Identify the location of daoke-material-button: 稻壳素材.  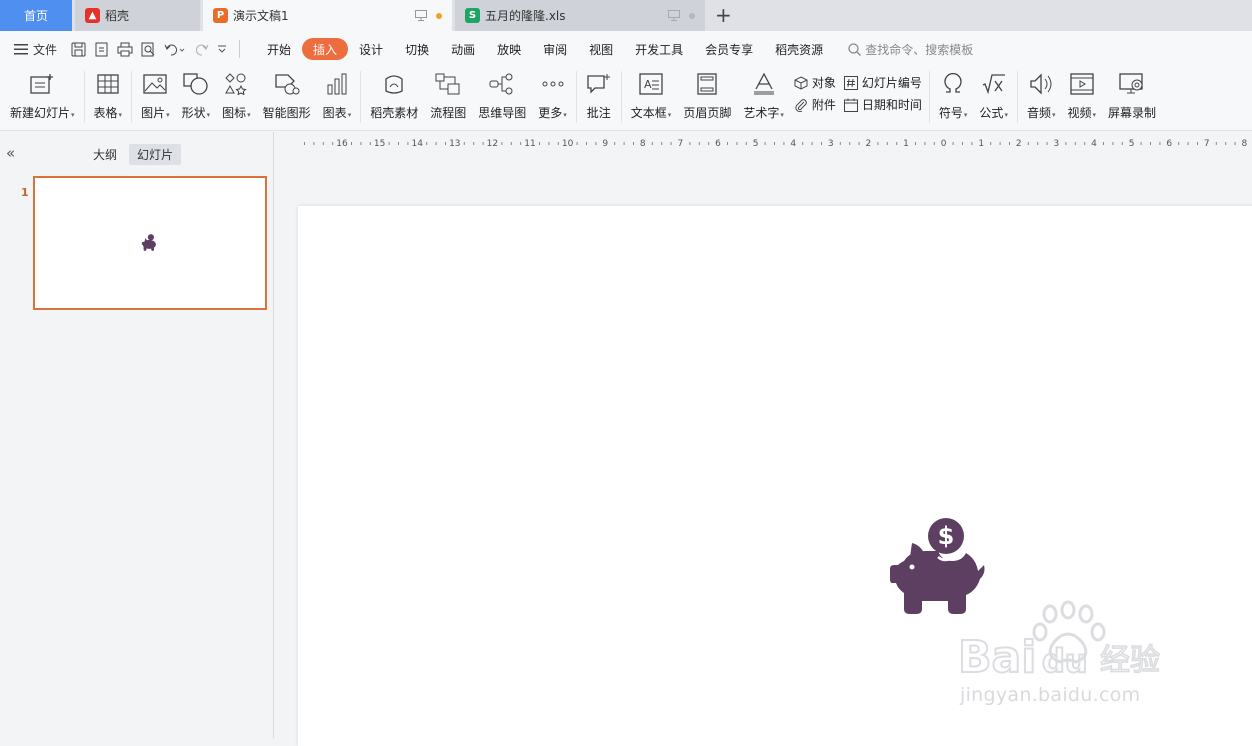
(394, 96).